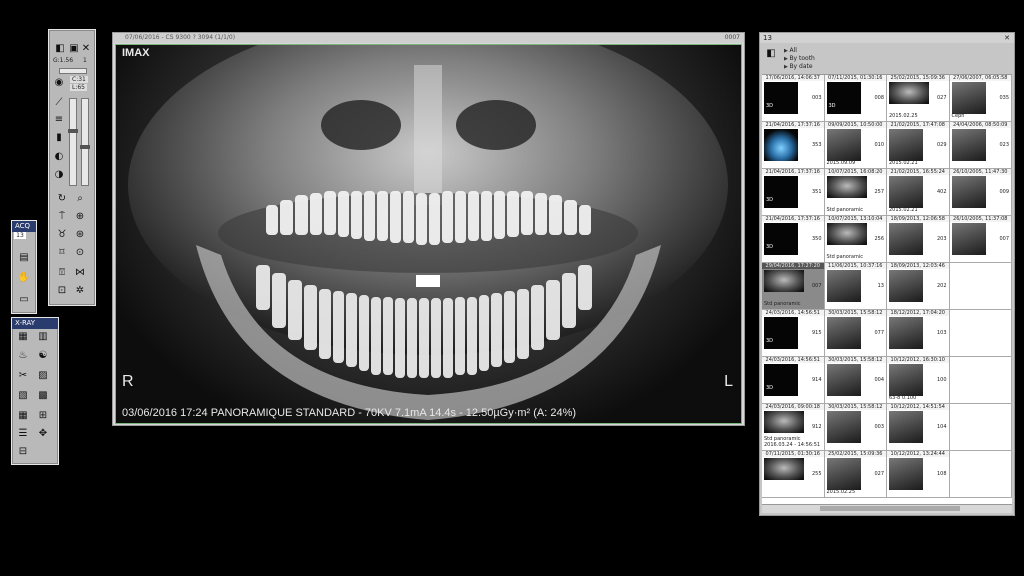 The width and height of the screenshot is (1024, 576). I want to click on thumbnail-item: 18/09/2013, 12:06:58 203, so click(918, 239).